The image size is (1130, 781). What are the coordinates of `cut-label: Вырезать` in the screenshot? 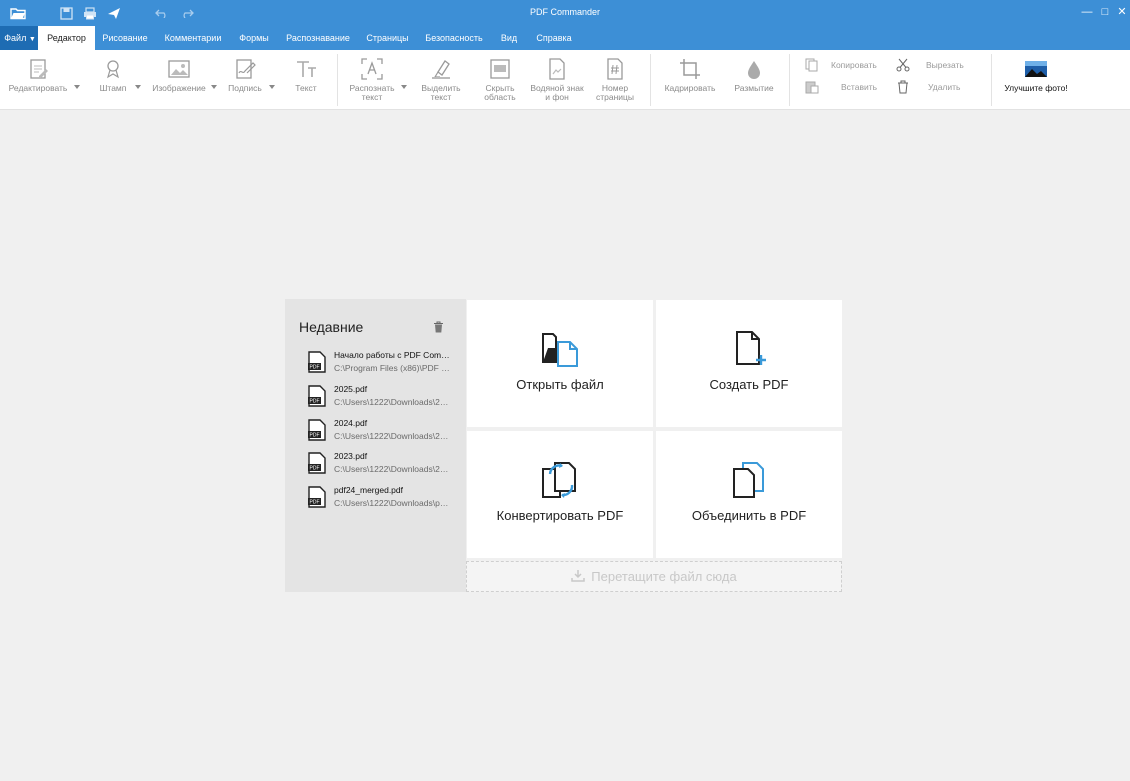 It's located at (945, 65).